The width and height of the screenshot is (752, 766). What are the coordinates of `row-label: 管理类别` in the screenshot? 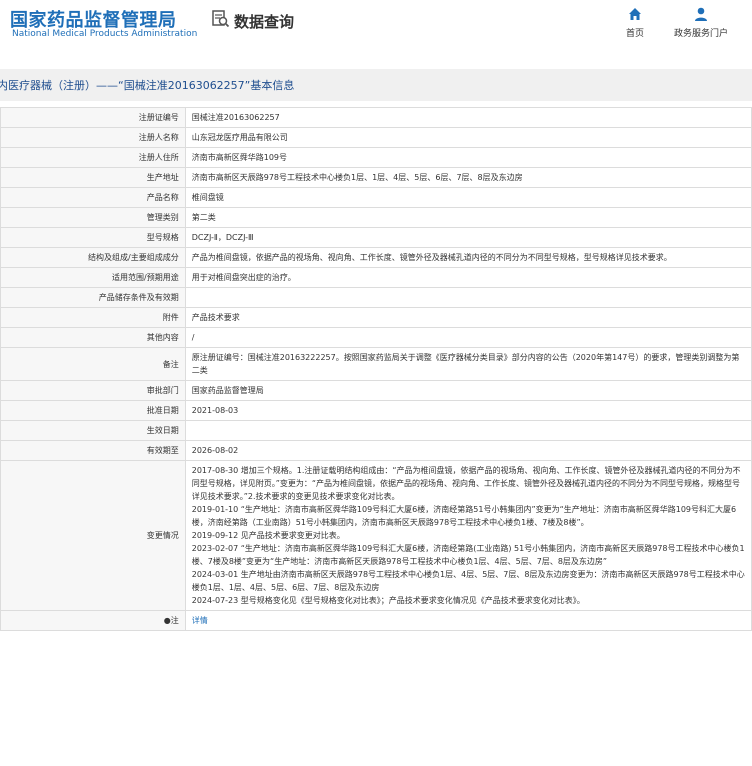 It's located at (93, 217).